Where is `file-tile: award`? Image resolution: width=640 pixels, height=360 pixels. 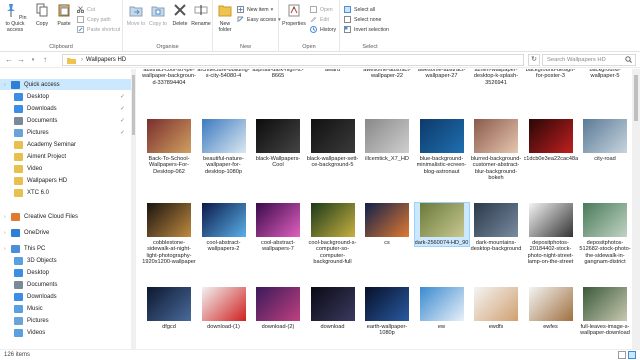
file-tile: award is located at coordinates (333, 71).